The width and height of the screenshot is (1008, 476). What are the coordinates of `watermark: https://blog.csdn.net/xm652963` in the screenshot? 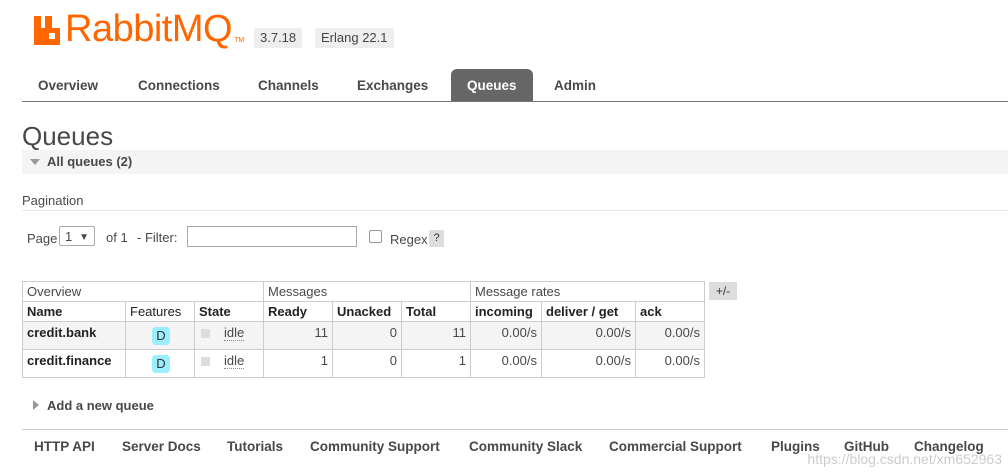 It's located at (904, 459).